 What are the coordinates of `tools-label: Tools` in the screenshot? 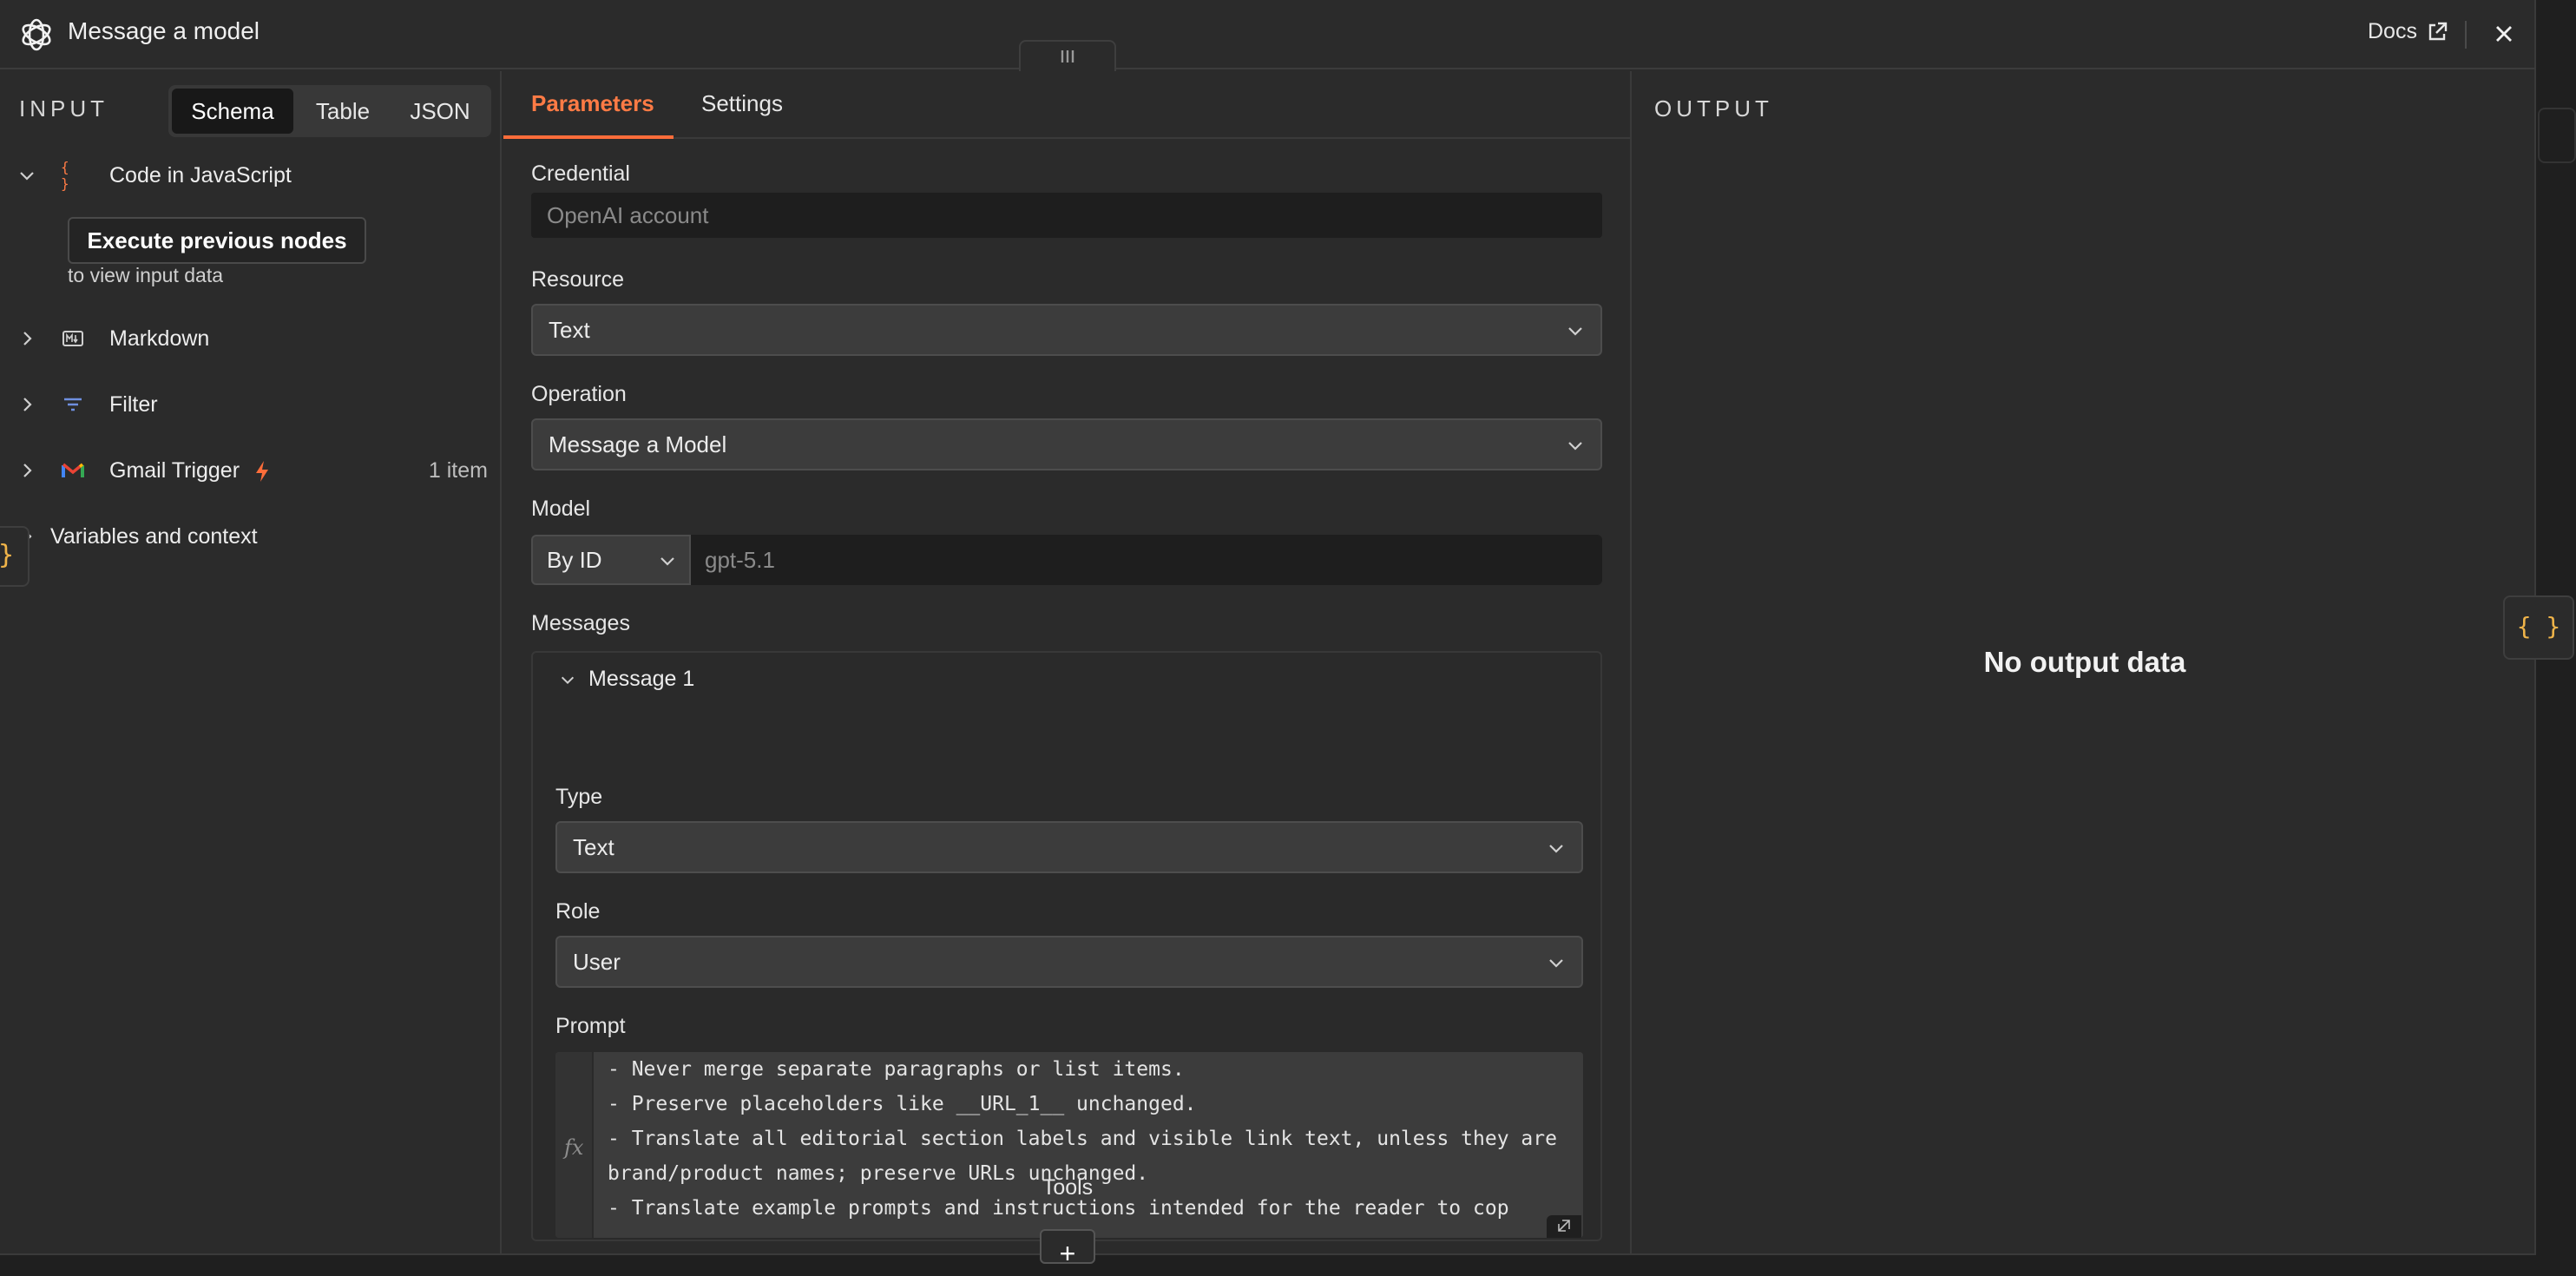 It's located at (1068, 1187).